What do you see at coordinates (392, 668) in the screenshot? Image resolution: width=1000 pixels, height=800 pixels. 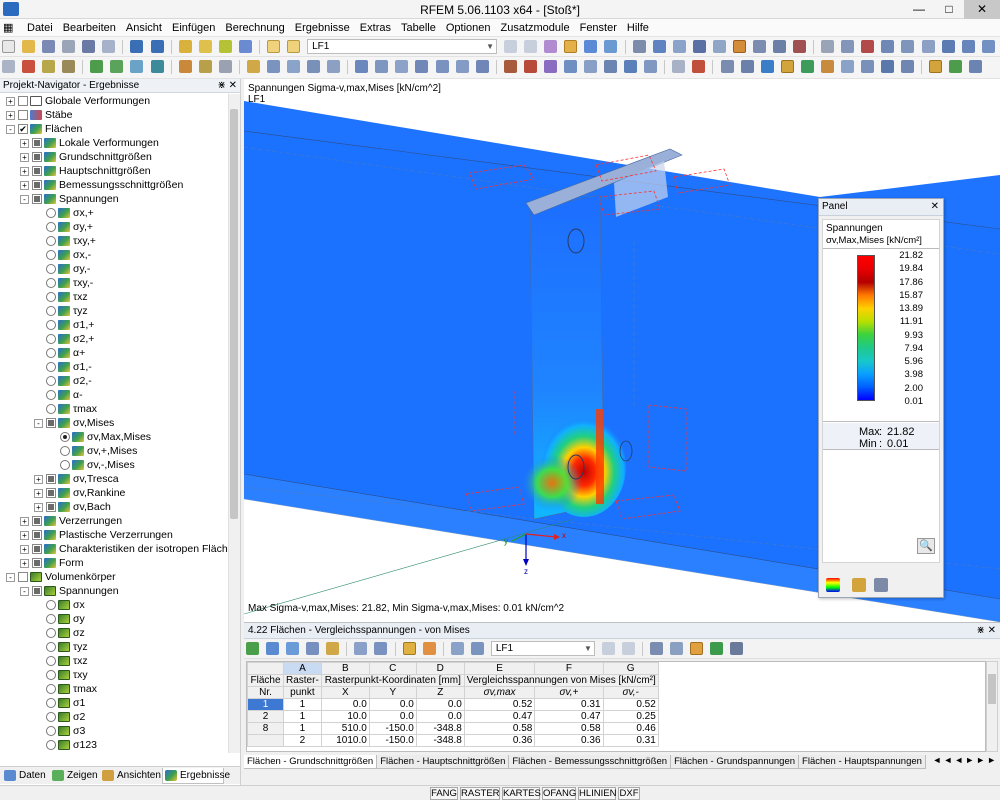 I see `col-letter-c: C` at bounding box center [392, 668].